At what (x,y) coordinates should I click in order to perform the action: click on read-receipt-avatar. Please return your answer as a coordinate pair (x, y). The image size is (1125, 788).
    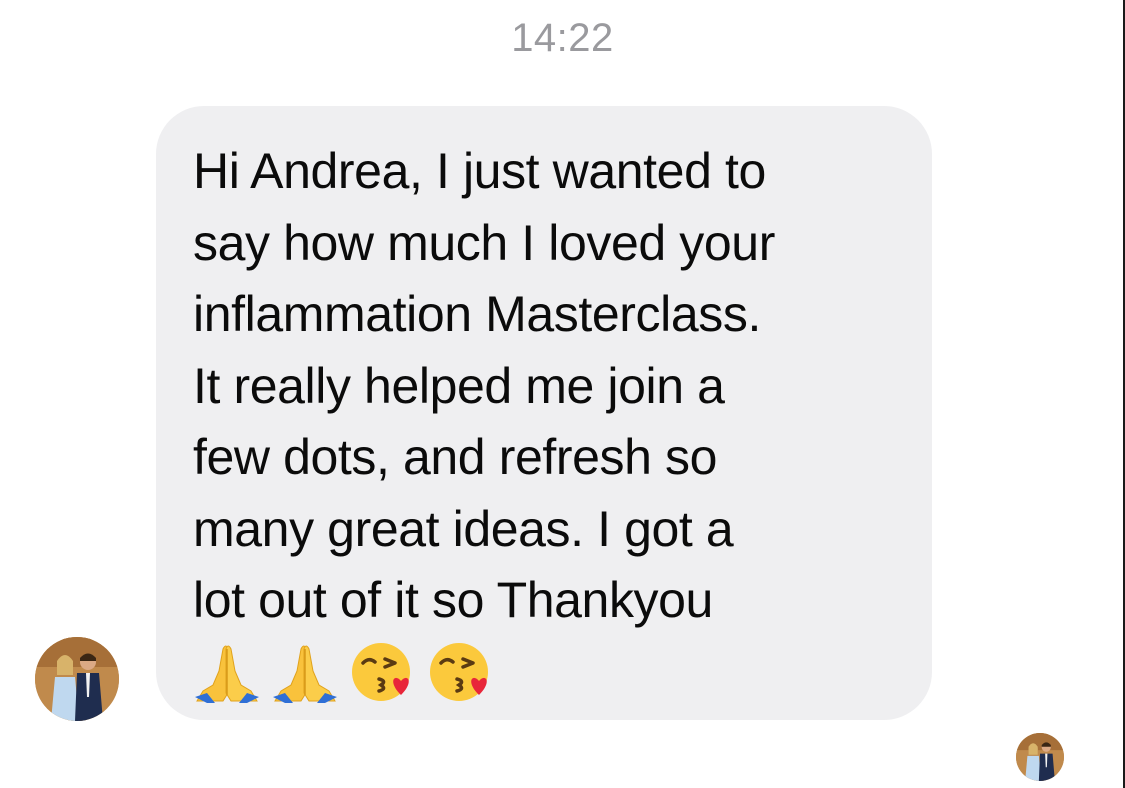
    Looking at the image, I should click on (1040, 757).